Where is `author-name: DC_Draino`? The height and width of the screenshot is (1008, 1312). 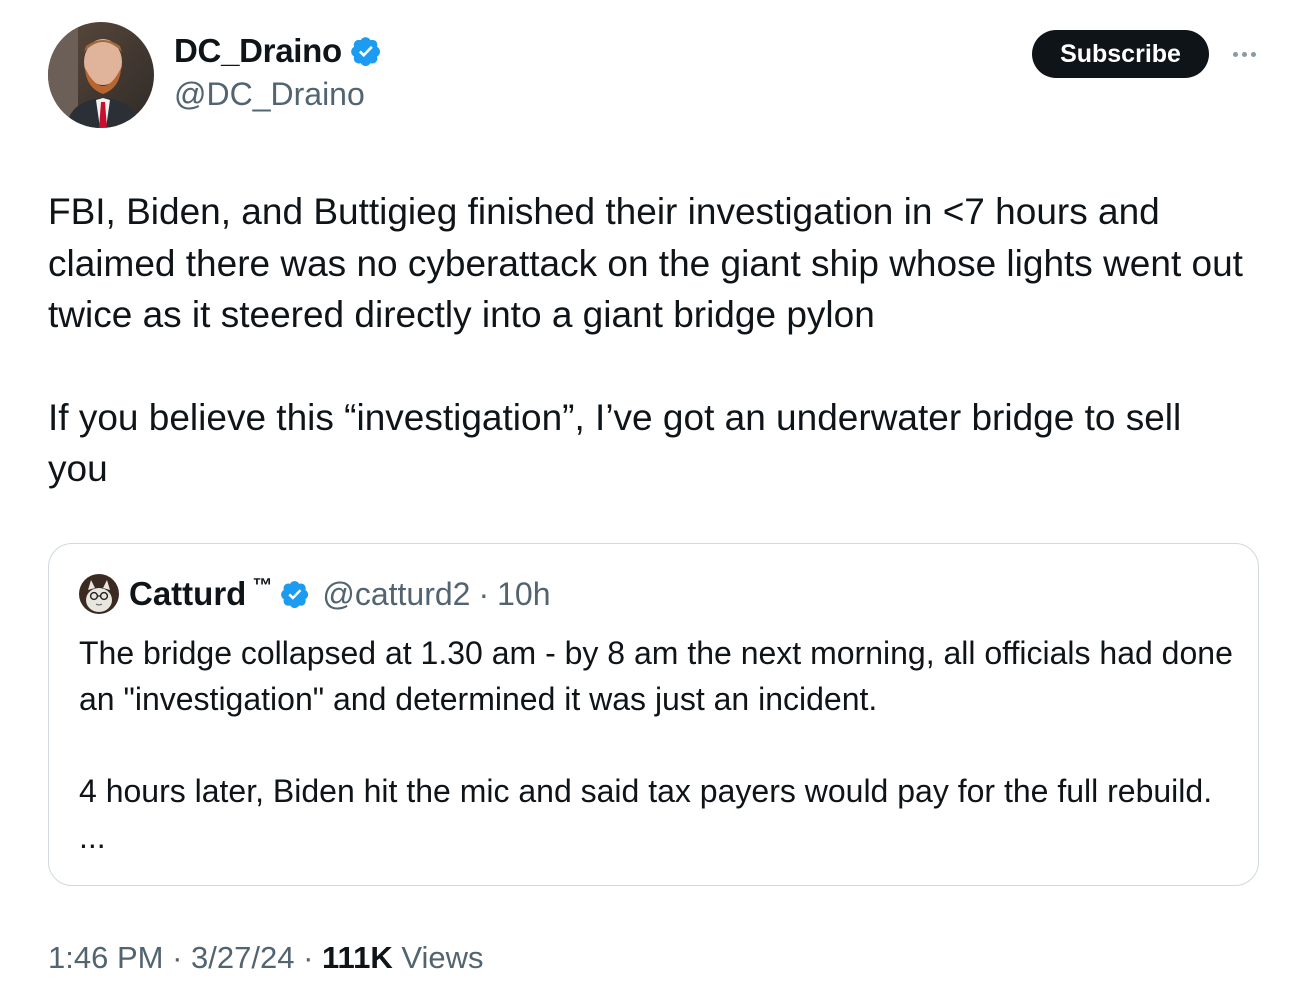
author-name: DC_Draino is located at coordinates (258, 51).